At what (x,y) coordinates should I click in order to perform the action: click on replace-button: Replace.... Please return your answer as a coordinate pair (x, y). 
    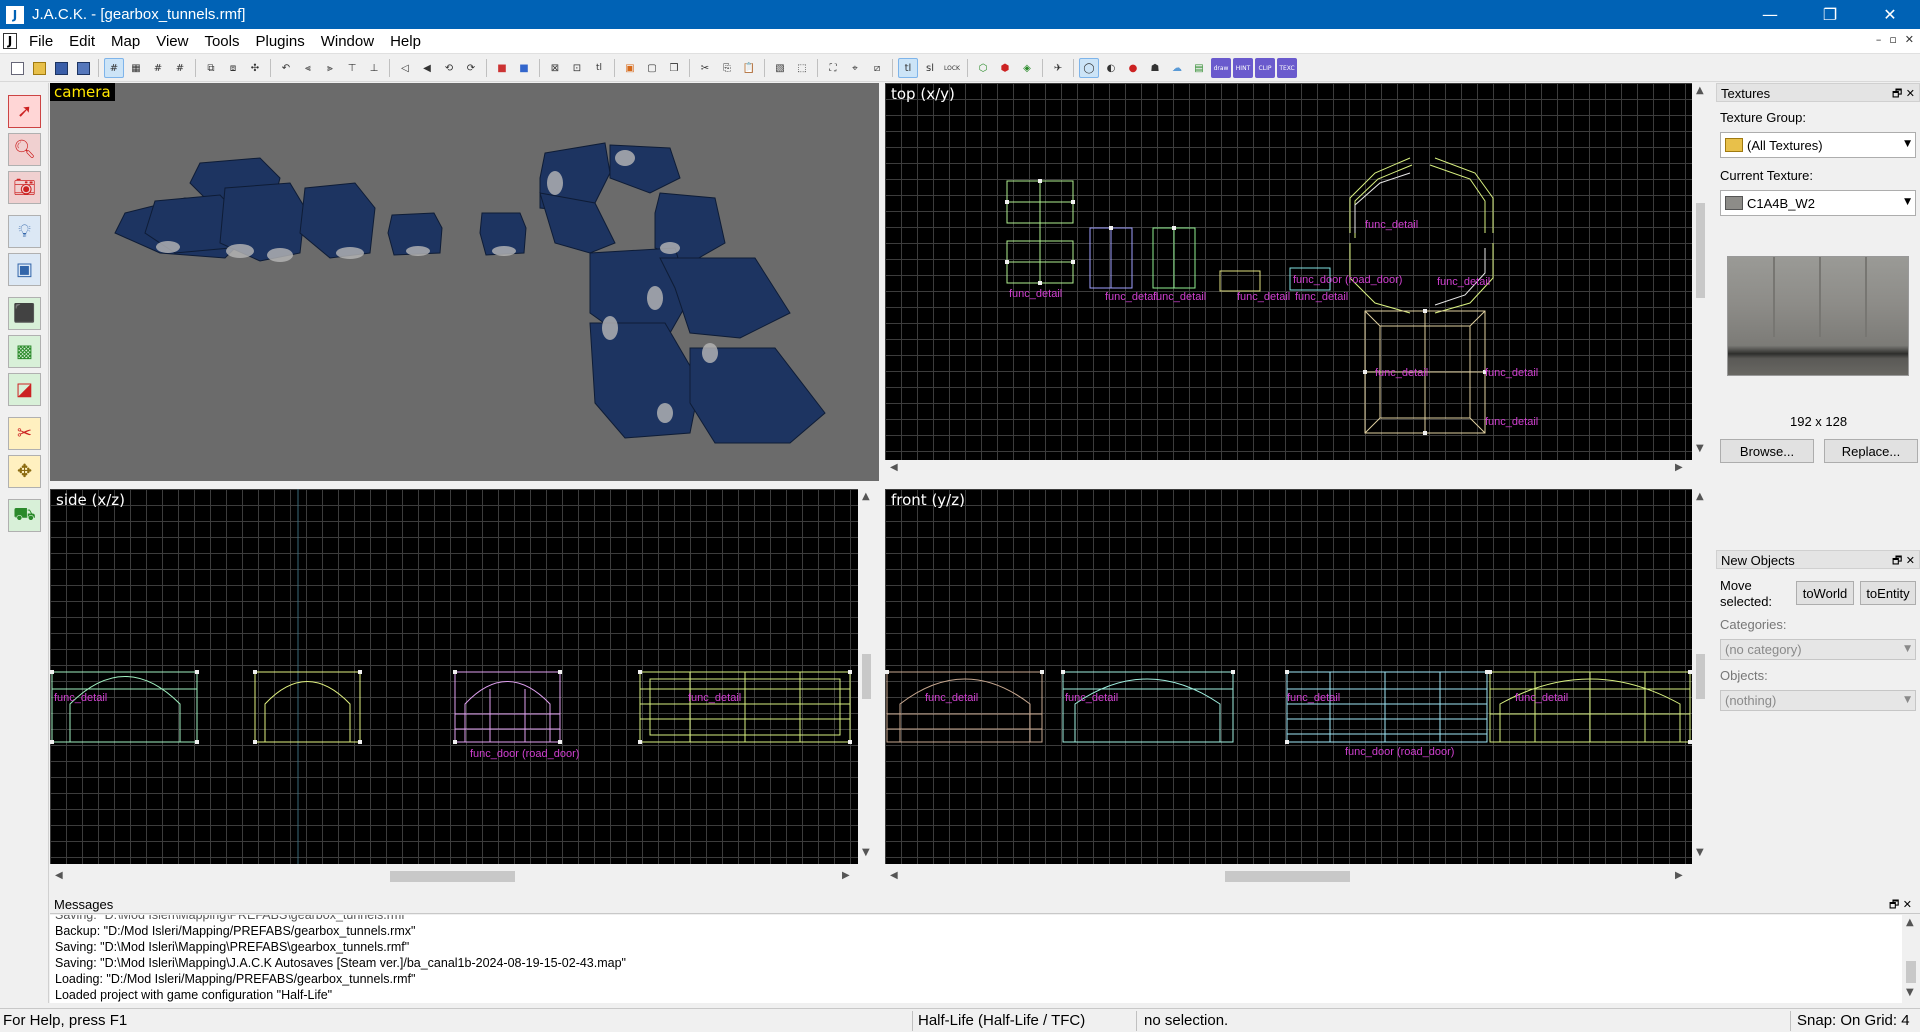
    Looking at the image, I should click on (1871, 451).